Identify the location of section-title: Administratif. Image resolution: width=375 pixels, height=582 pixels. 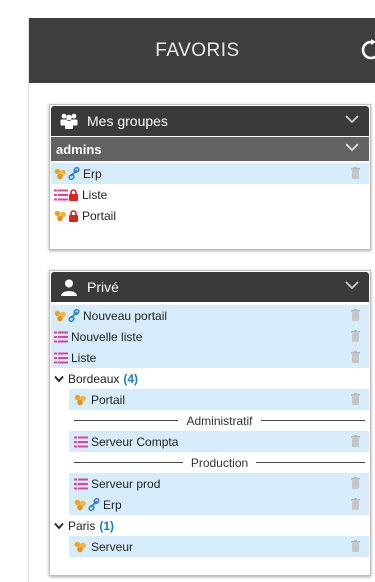
(219, 420).